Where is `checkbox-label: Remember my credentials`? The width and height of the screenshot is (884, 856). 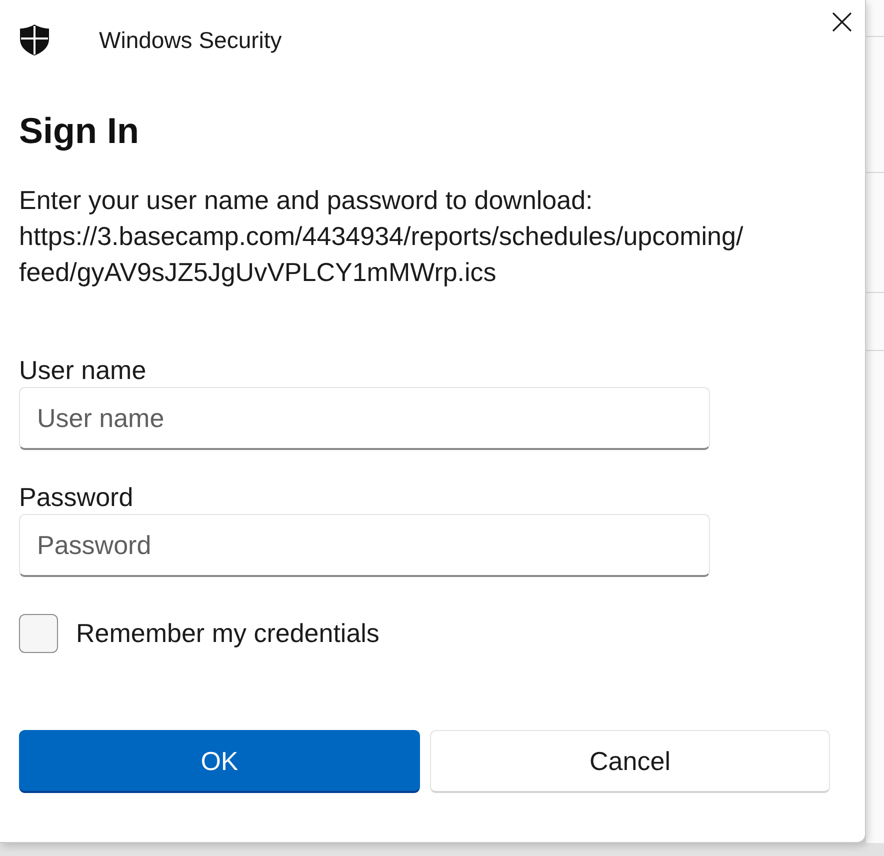 checkbox-label: Remember my credentials is located at coordinates (228, 633).